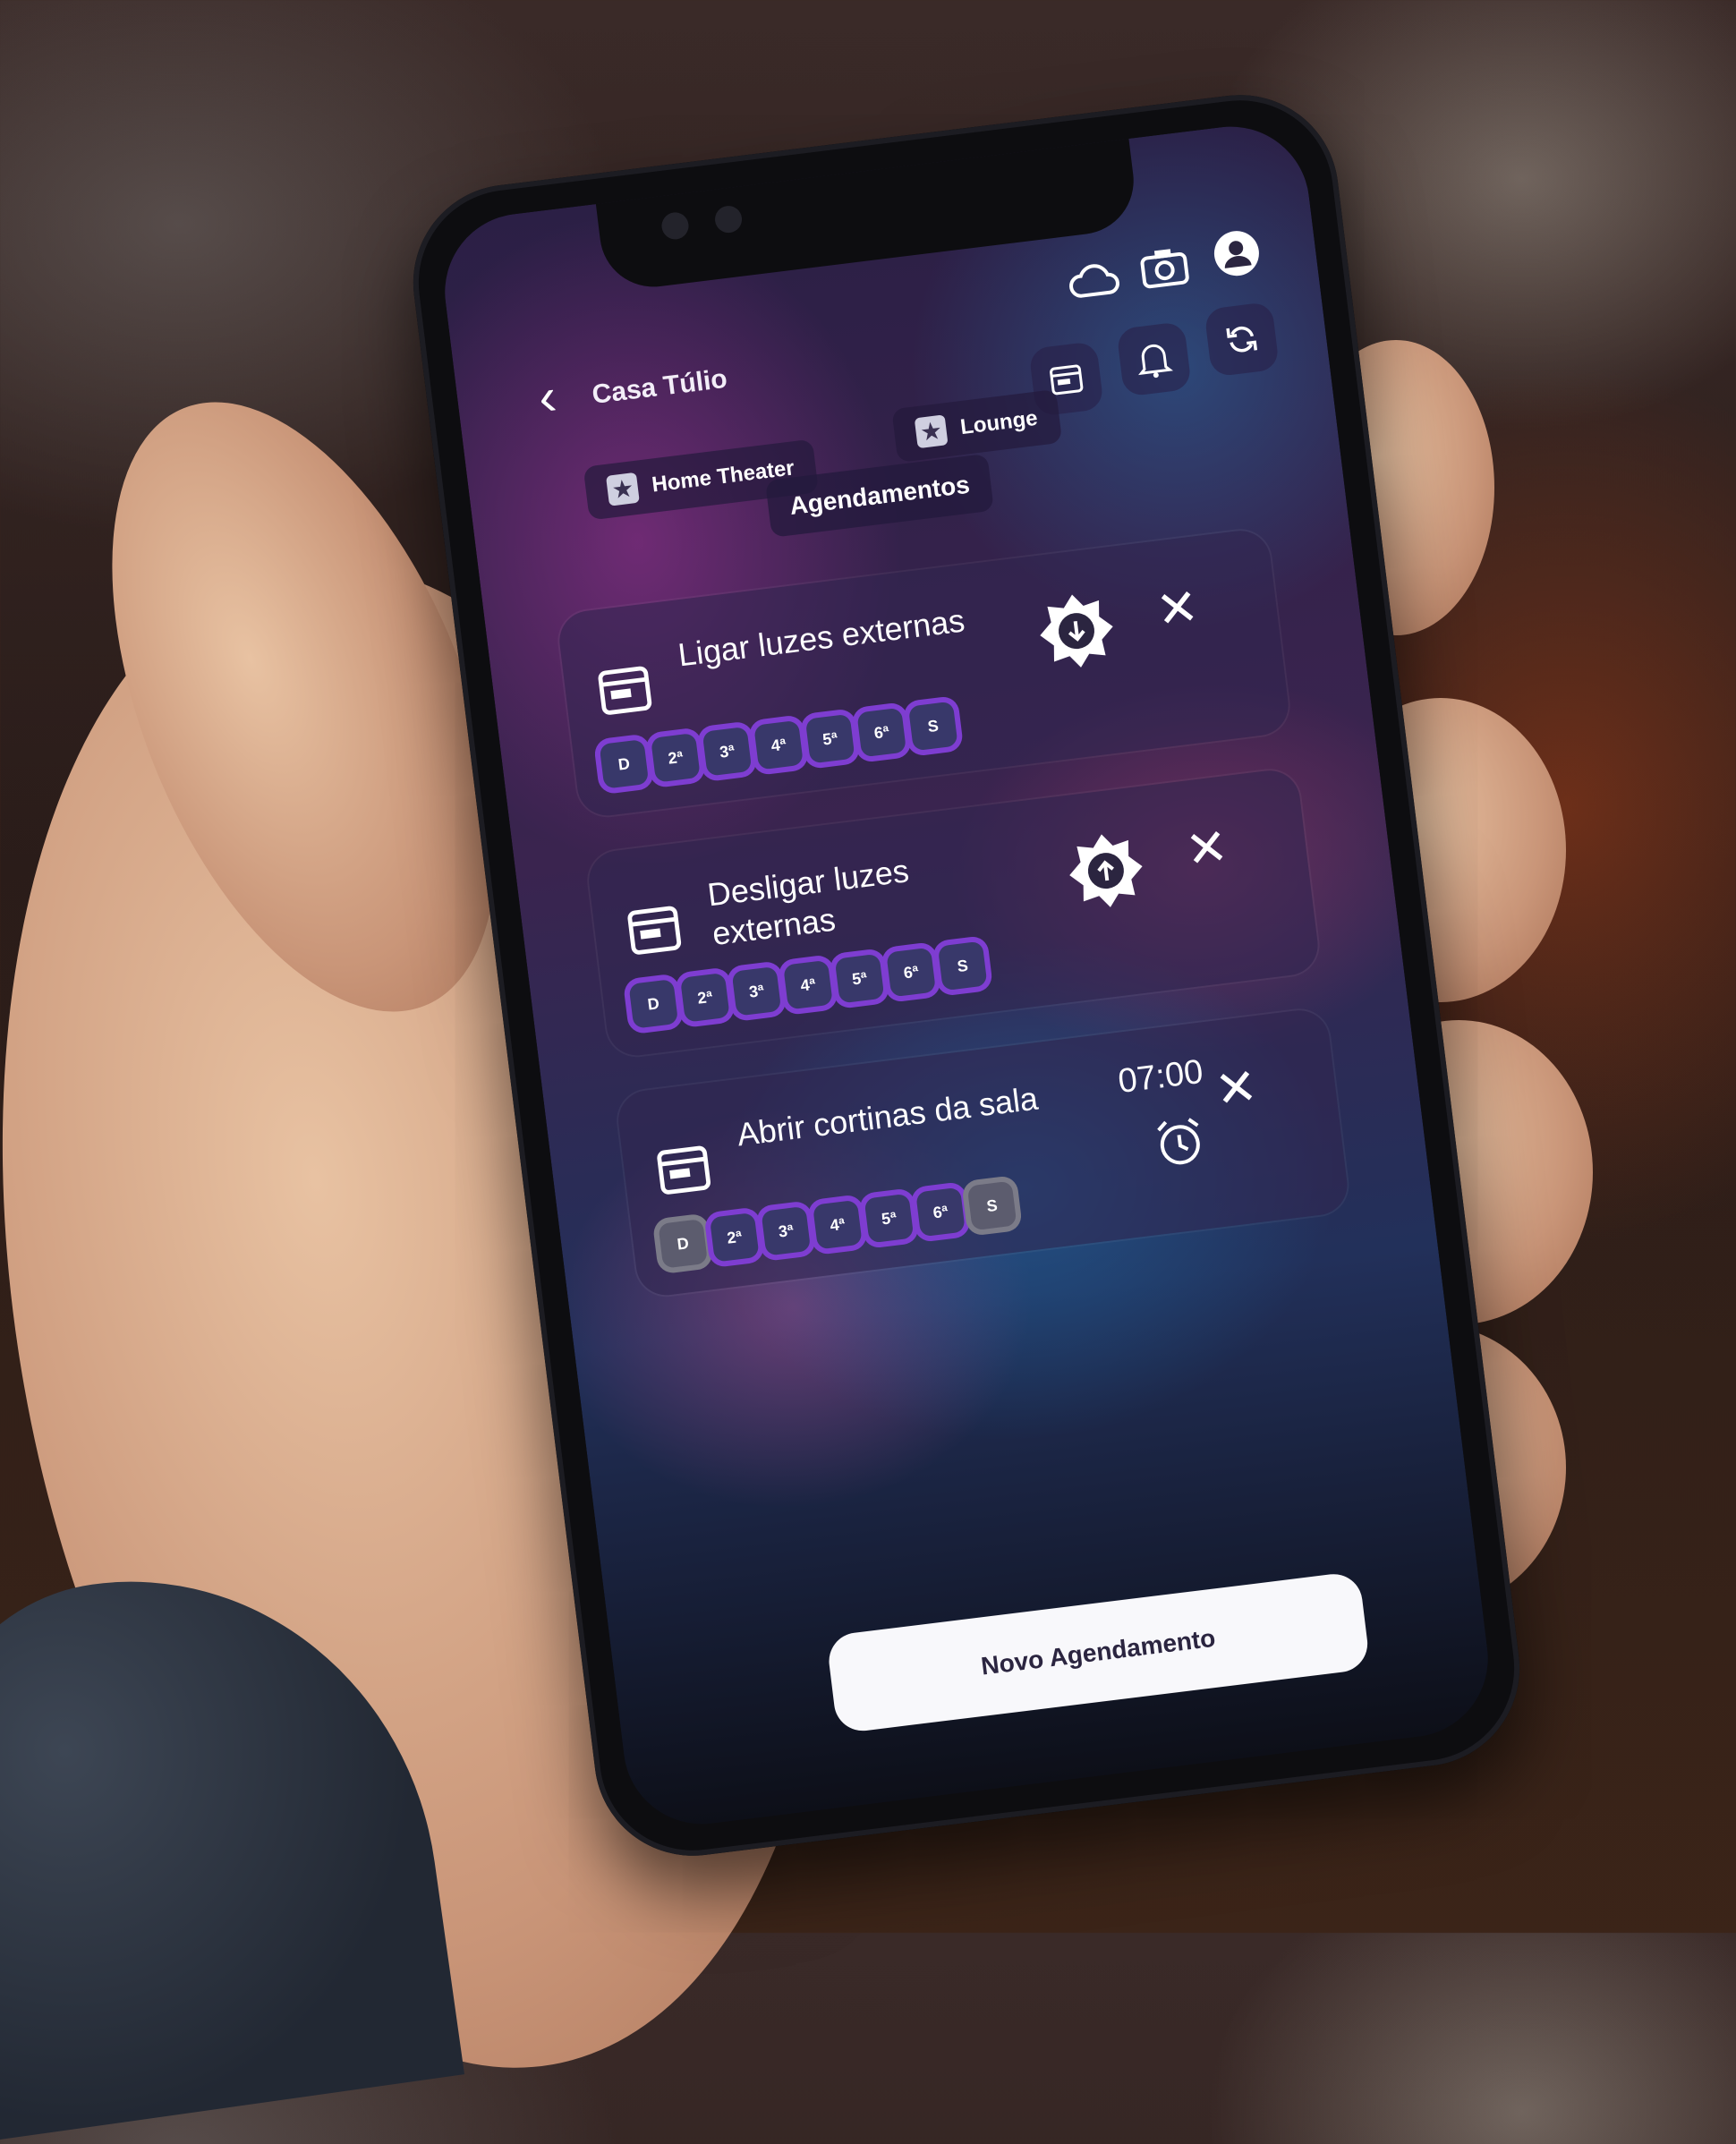 The width and height of the screenshot is (1736, 2144). What do you see at coordinates (808, 902) in the screenshot?
I see `schedule-title: Desligar luzes externas` at bounding box center [808, 902].